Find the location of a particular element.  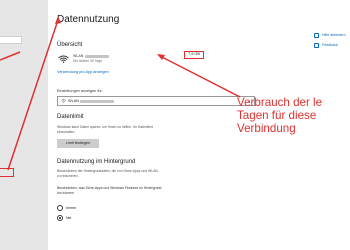

arrow-to-sidebar is located at coordinates (10, 56).